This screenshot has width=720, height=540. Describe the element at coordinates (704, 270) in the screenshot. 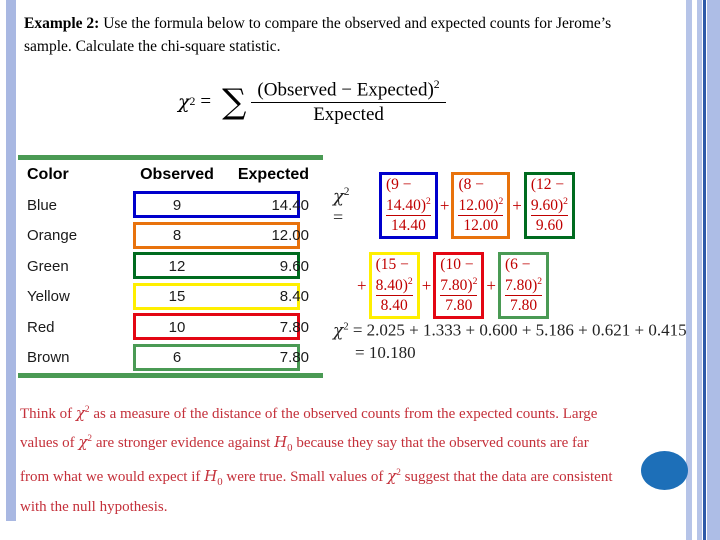

I see `right-border-accent-line` at that location.